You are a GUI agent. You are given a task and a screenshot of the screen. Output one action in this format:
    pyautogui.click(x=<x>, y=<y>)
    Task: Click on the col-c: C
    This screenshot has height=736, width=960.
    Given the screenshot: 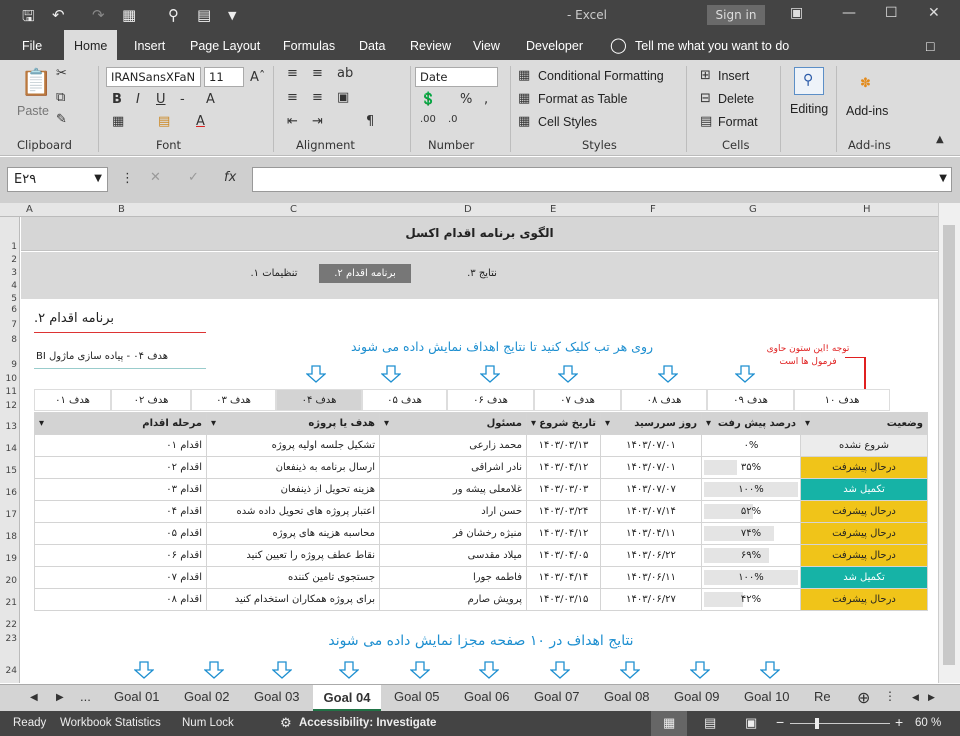 What is the action you would take?
    pyautogui.click(x=293, y=209)
    